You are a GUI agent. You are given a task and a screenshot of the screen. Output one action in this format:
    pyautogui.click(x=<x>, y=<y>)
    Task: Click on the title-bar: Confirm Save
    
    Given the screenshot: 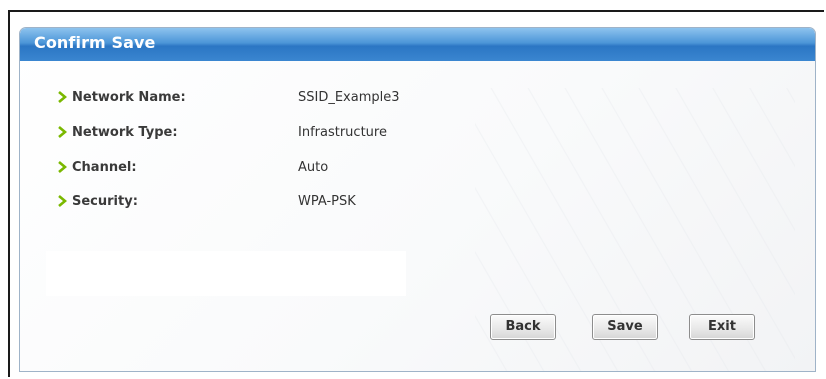 What is the action you would take?
    pyautogui.click(x=417, y=44)
    